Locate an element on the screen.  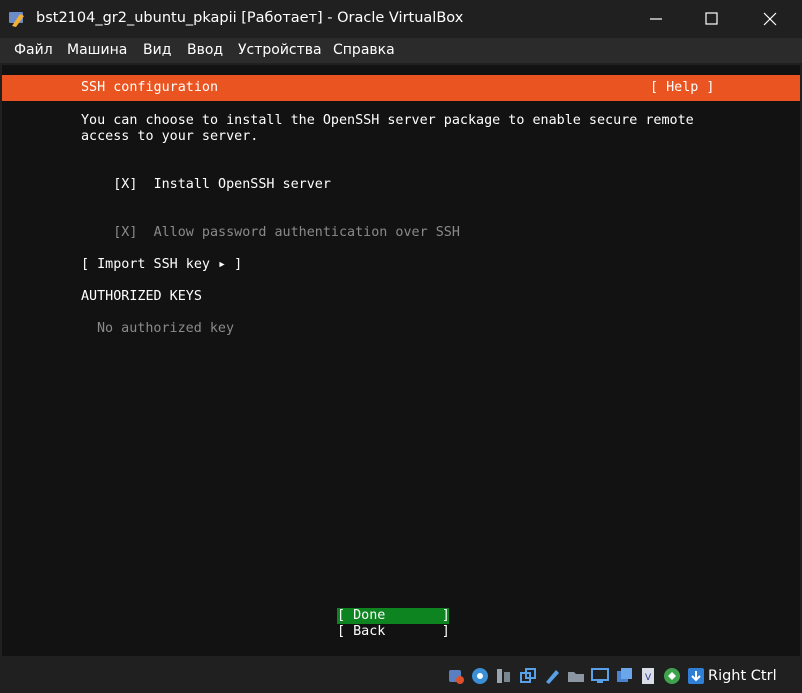
help-button: [ Help ] is located at coordinates (682, 88).